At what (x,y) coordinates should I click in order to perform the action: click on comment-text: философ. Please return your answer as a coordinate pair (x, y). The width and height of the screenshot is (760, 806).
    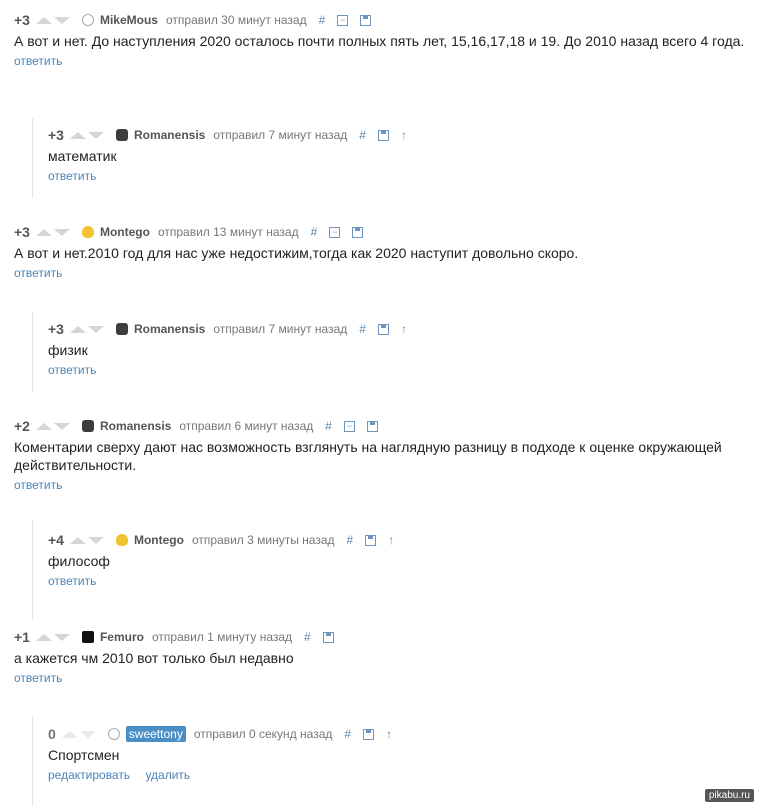
    Looking at the image, I should click on (79, 561).